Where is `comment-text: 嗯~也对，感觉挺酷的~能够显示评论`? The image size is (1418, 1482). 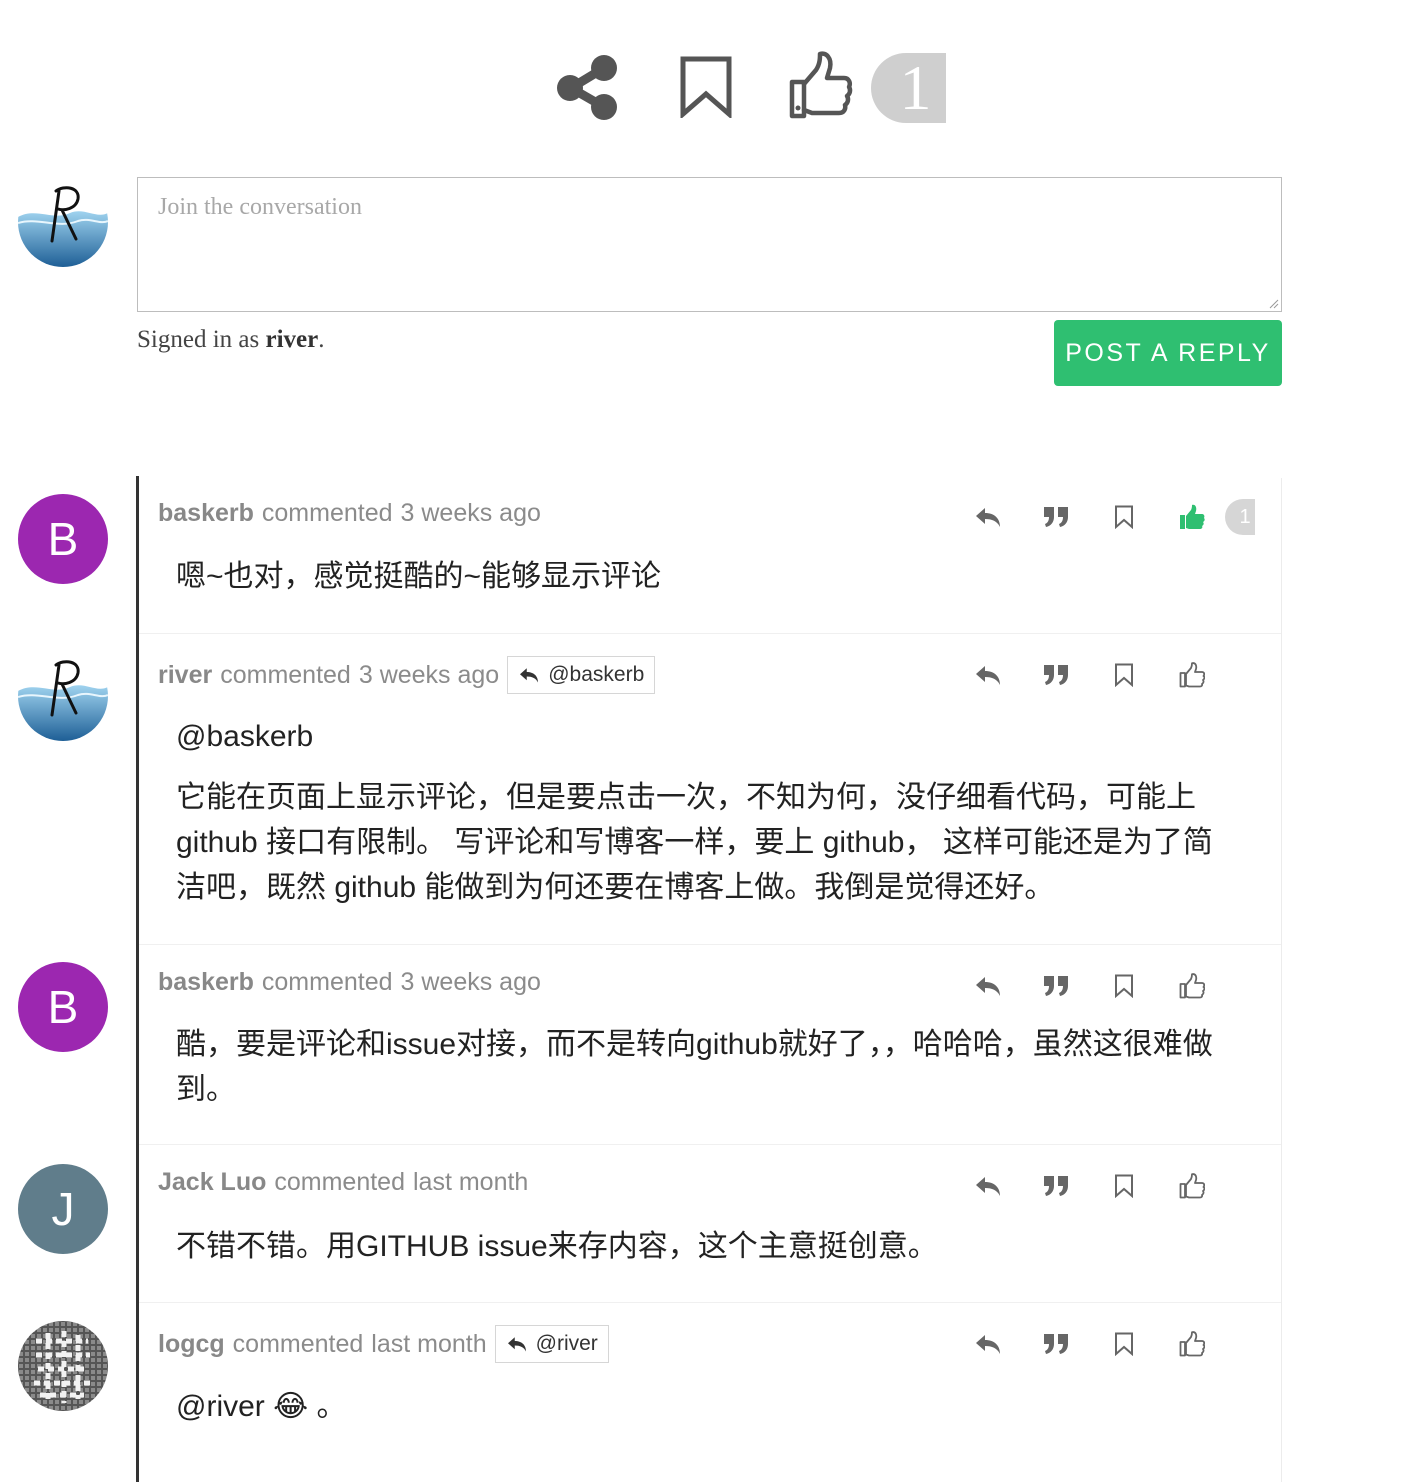
comment-text: 嗯~也对，感觉挺酷的~能够显示评论 is located at coordinates (419, 576).